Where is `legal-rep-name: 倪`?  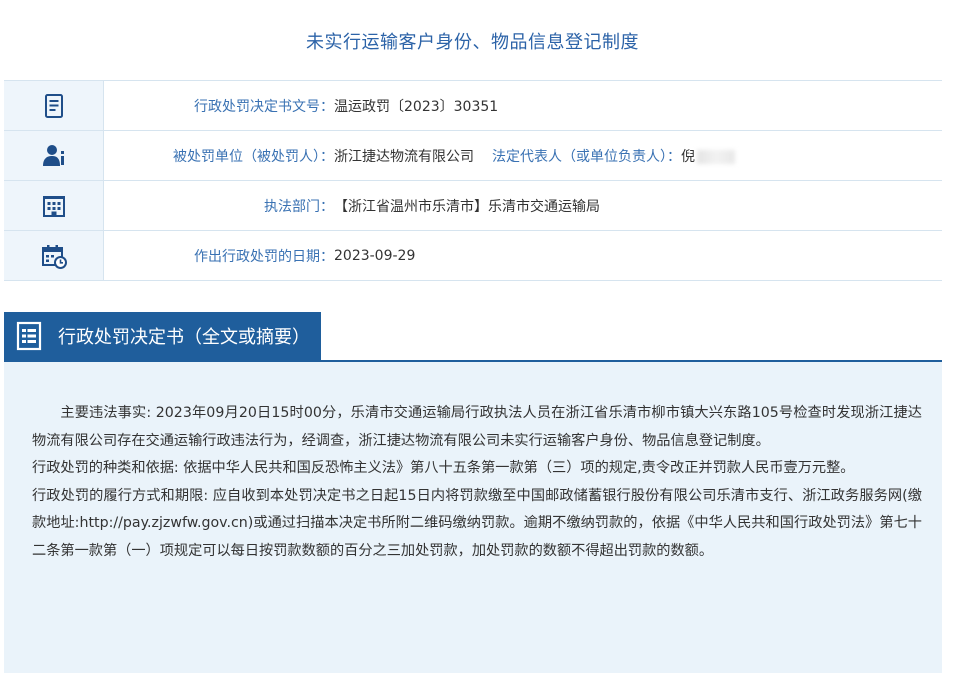
legal-rep-name: 倪 is located at coordinates (688, 156).